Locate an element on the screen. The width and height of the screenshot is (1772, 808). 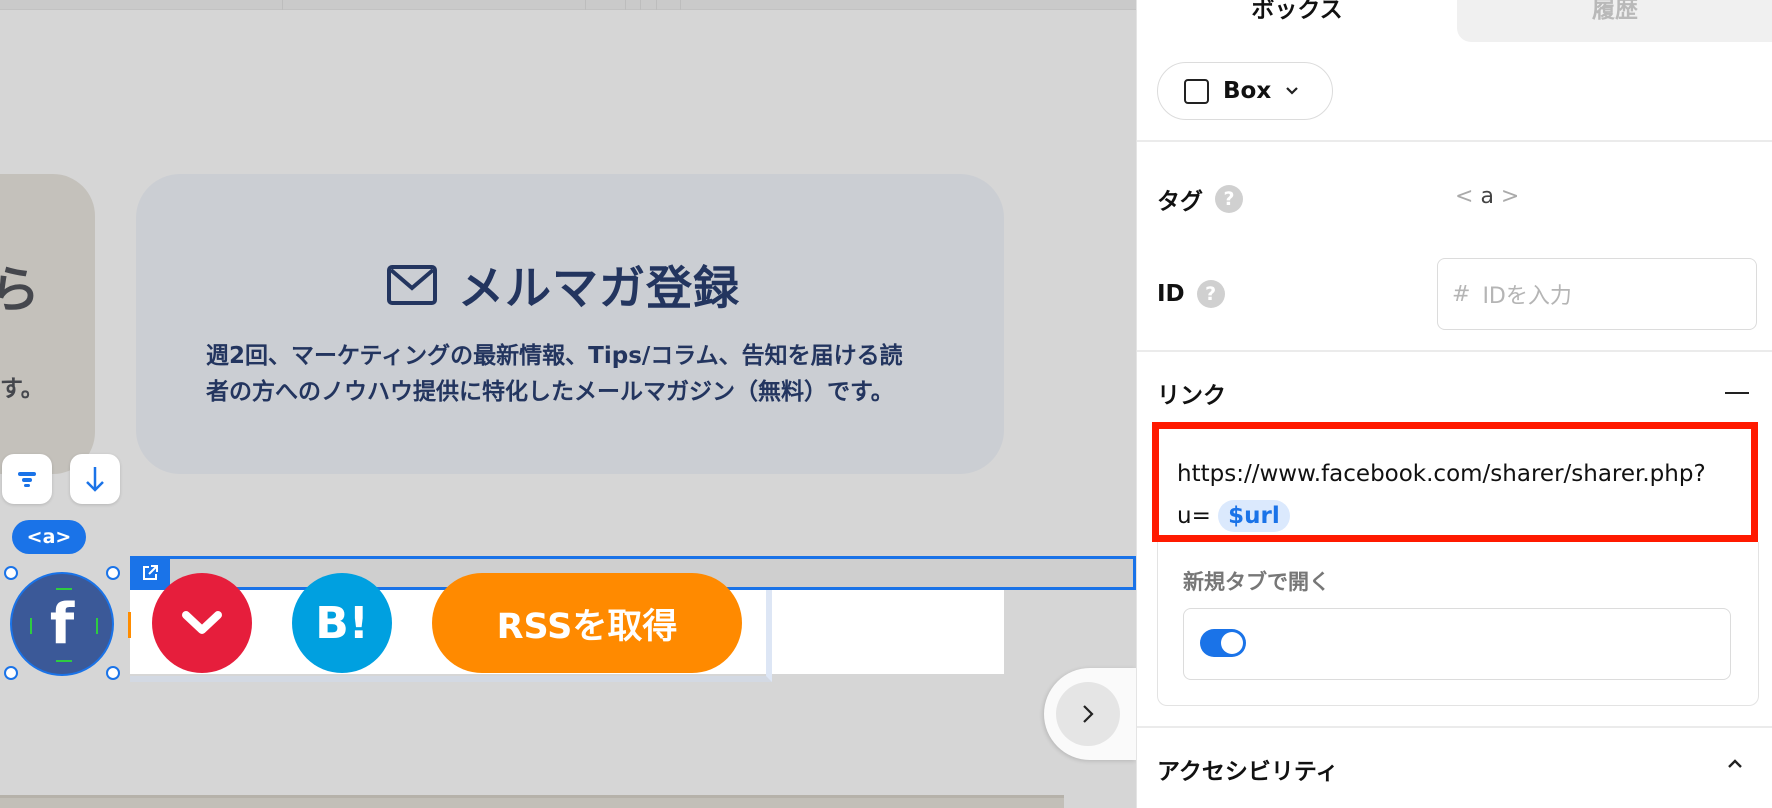
chevron-right-icon is located at coordinates (1088, 714).